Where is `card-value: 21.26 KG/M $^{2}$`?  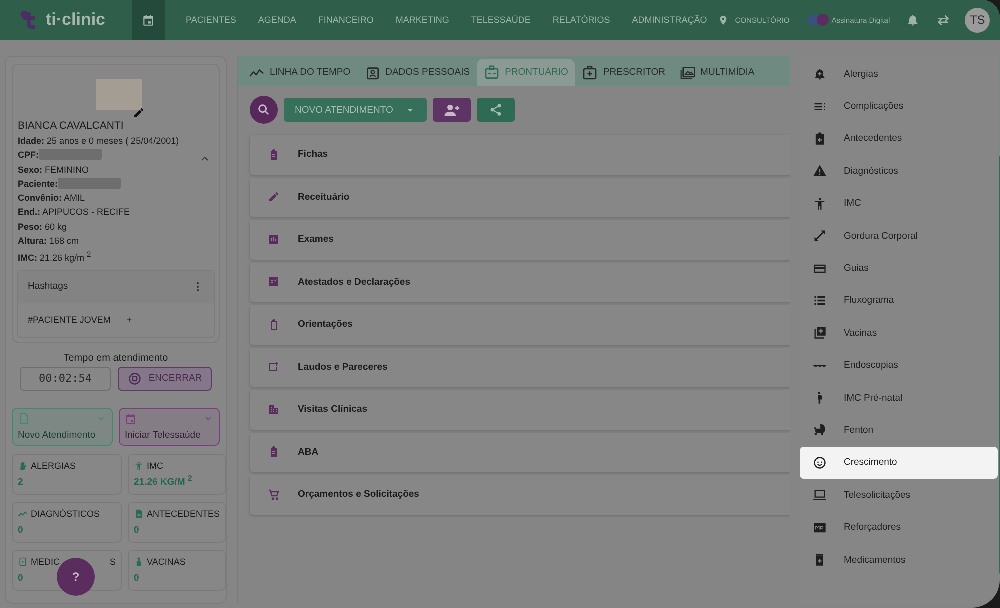 card-value: 21.26 KG/M $^{2}$ is located at coordinates (163, 481).